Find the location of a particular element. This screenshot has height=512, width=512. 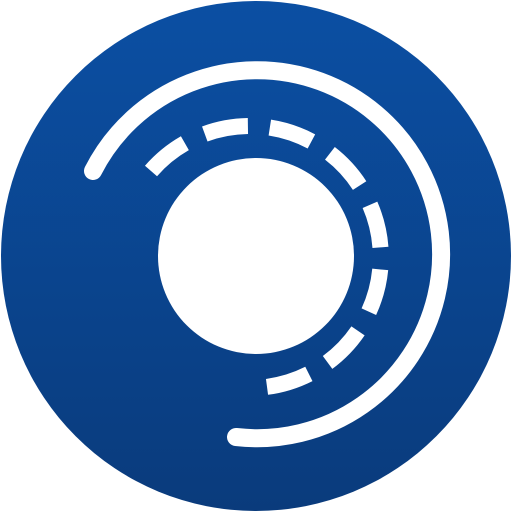

center-circle is located at coordinates (256, 256).